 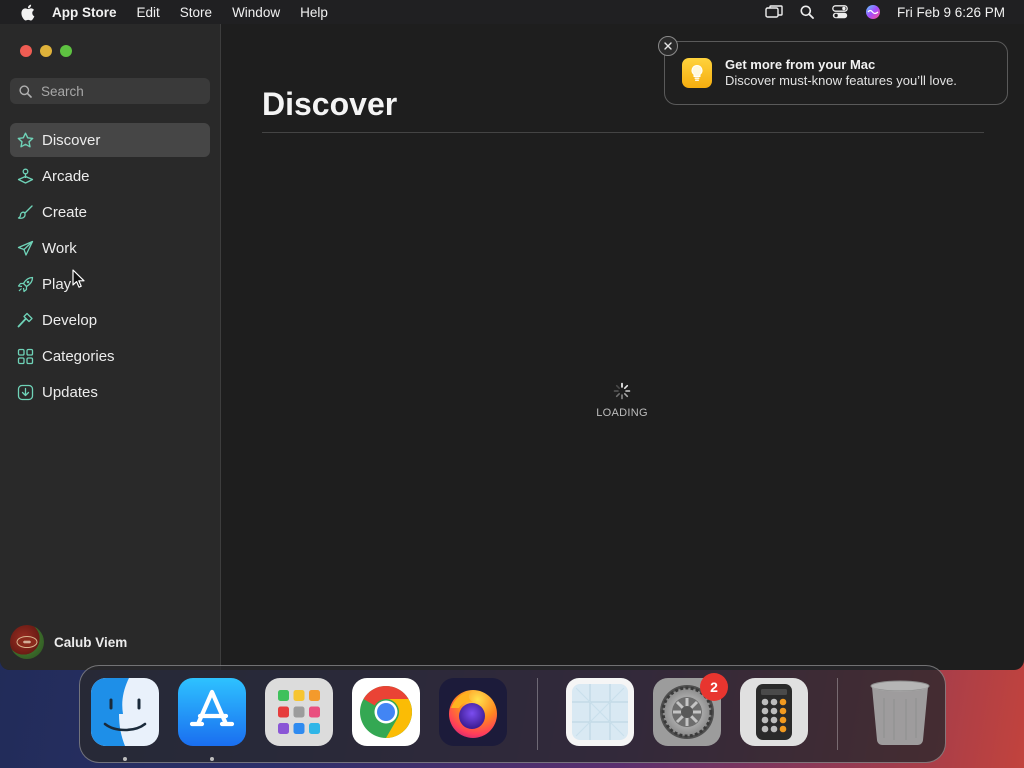 I want to click on sidebar-item-label: Discover, so click(x=71, y=140).